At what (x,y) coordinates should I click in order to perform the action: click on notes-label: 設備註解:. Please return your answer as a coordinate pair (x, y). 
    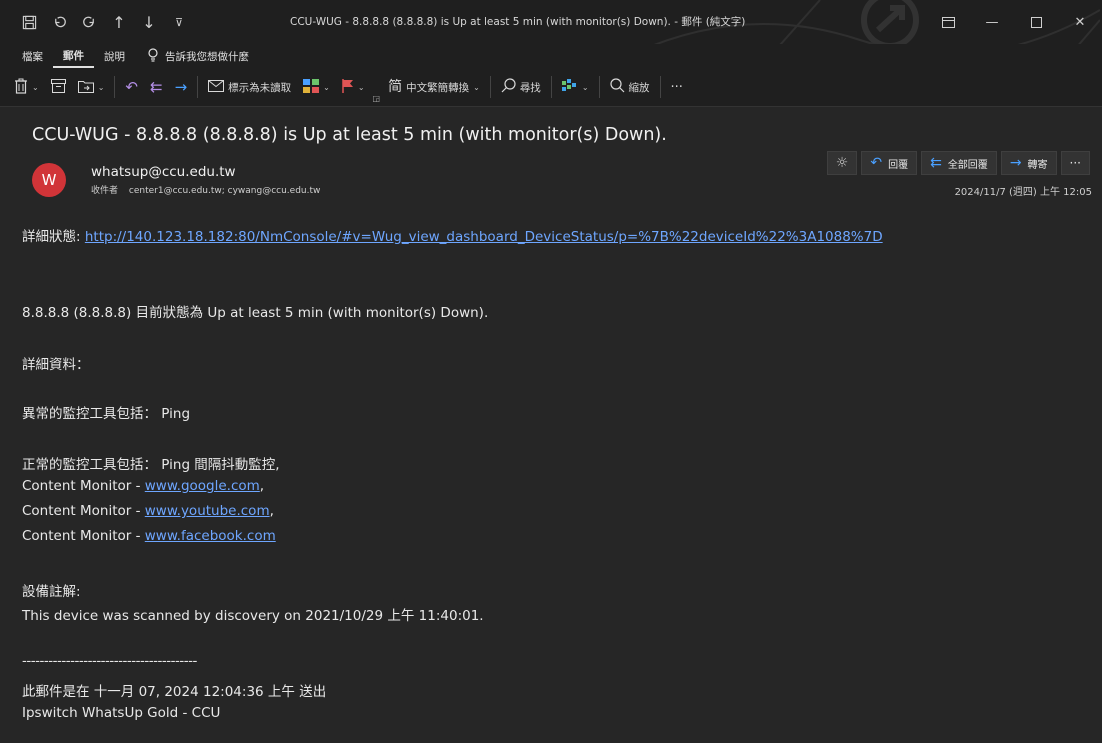
    Looking at the image, I should click on (51, 592).